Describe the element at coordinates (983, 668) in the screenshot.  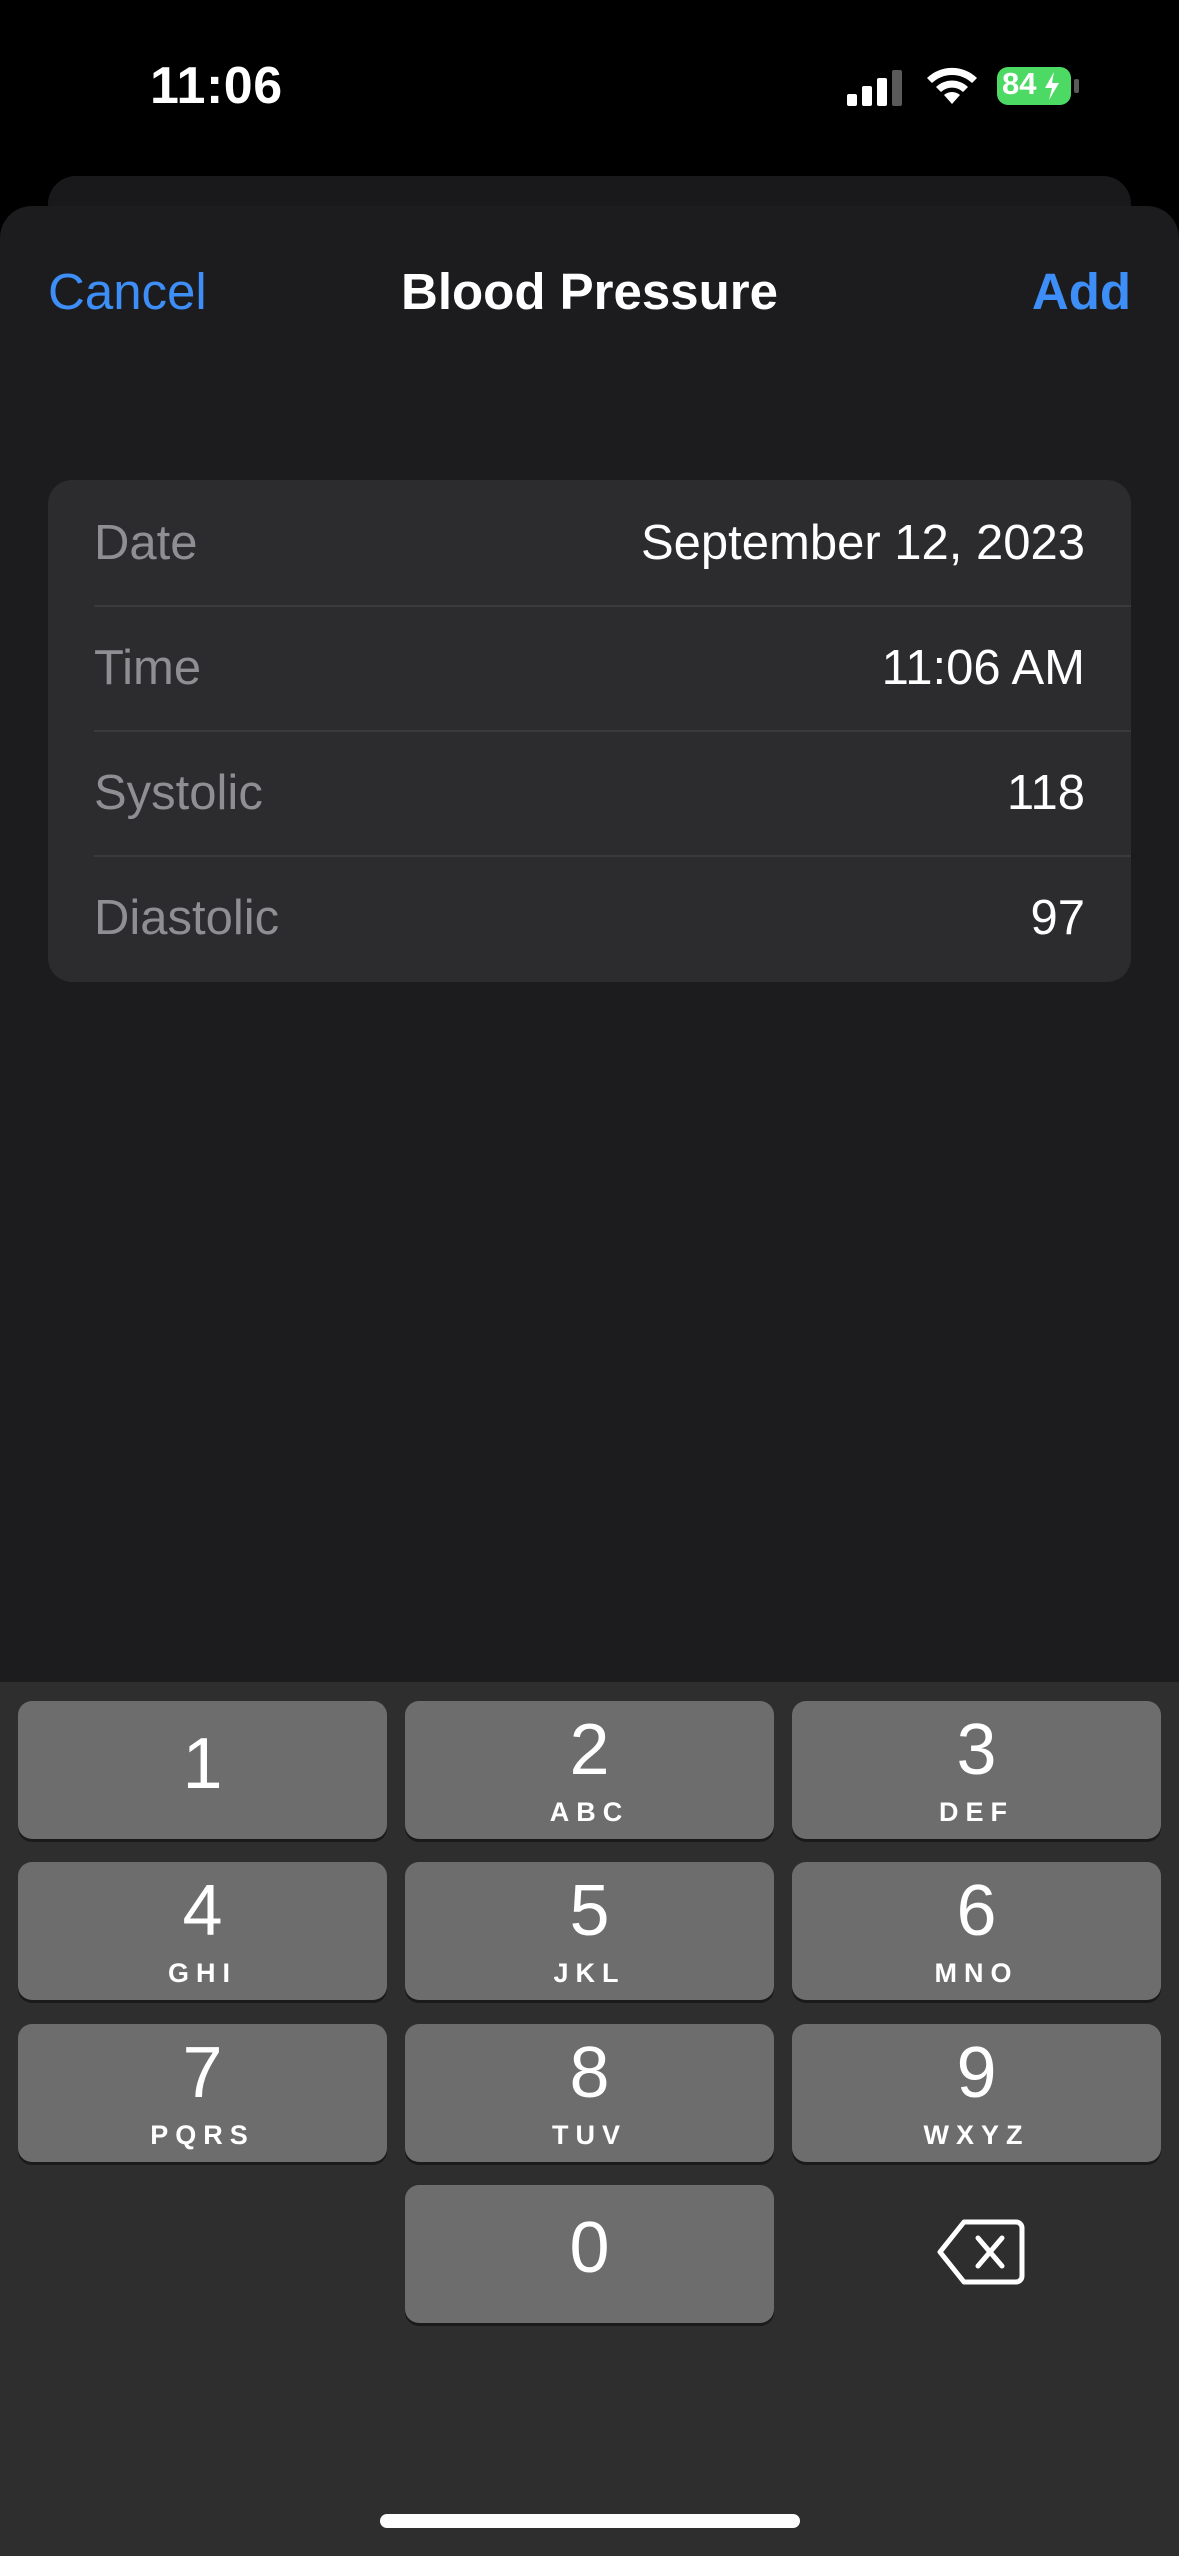
I see `time-value: 11:06 AM` at that location.